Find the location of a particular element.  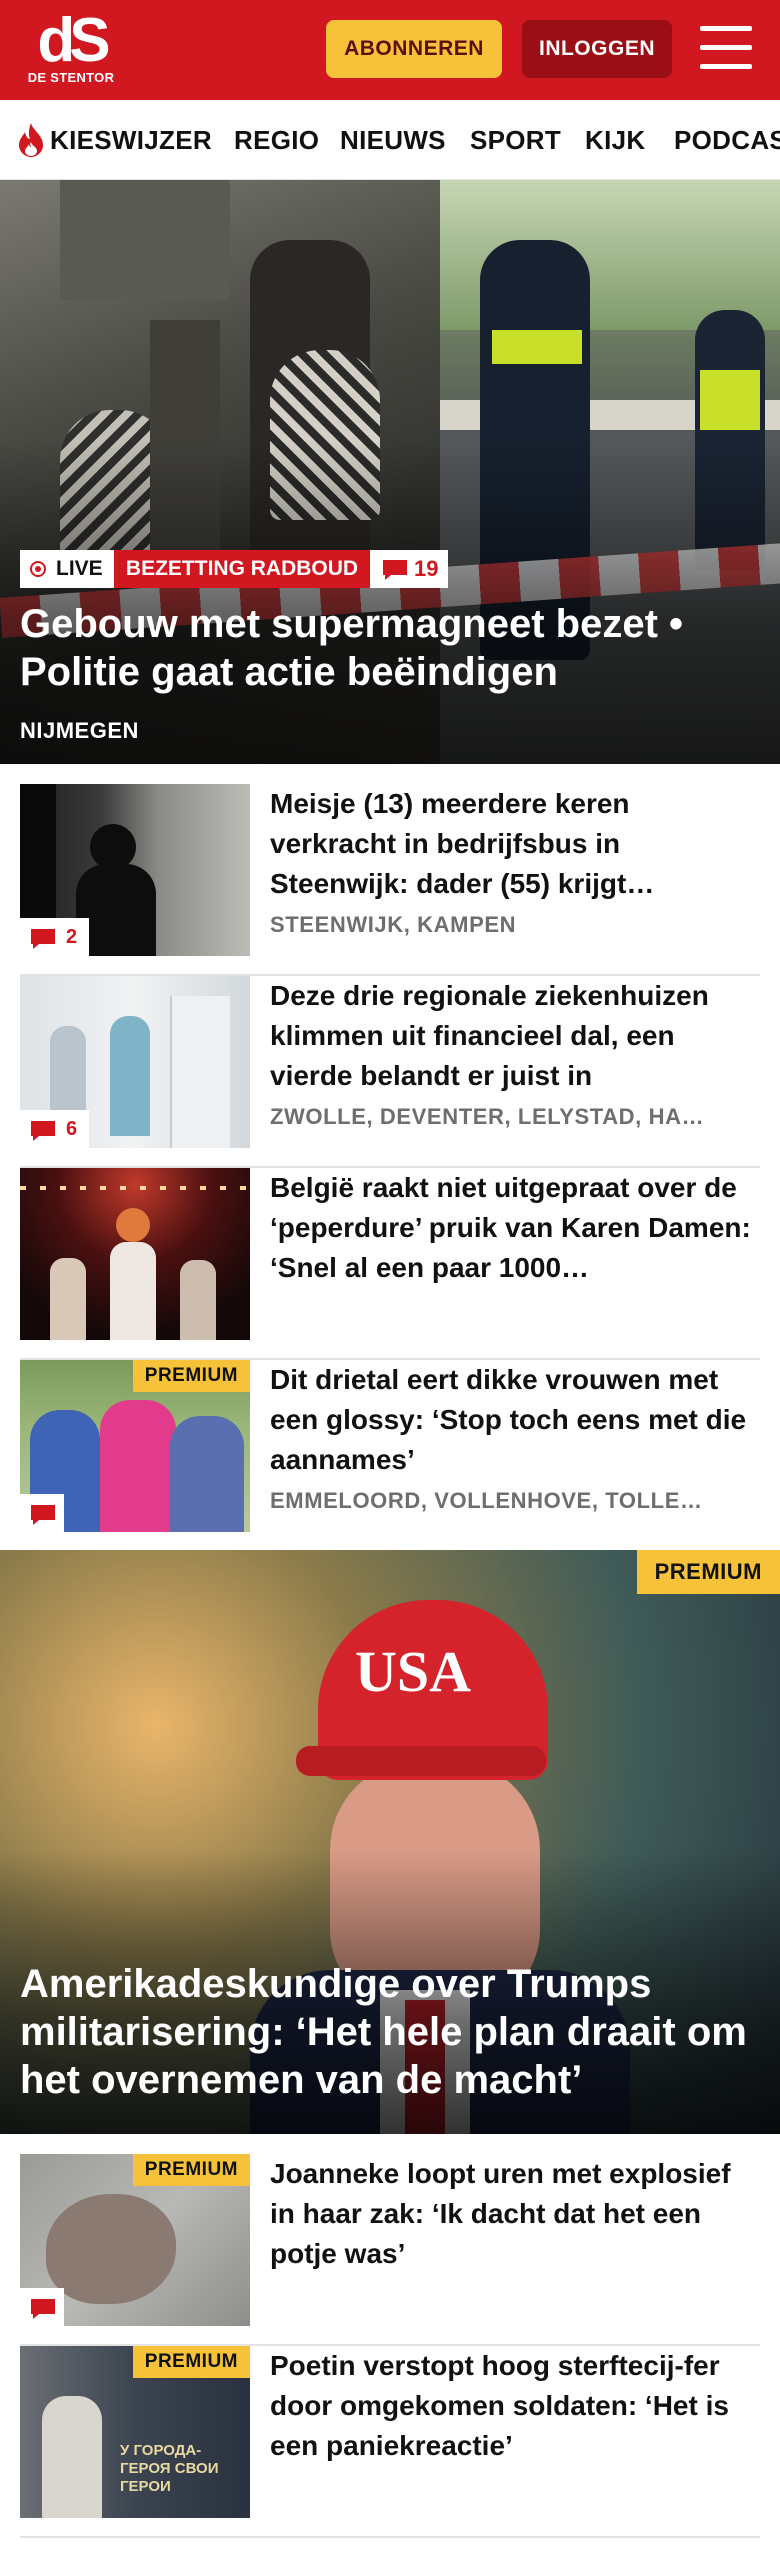

site-header: dS DE STENTOR ABONNEREN INLOGGEN is located at coordinates (390, 50).